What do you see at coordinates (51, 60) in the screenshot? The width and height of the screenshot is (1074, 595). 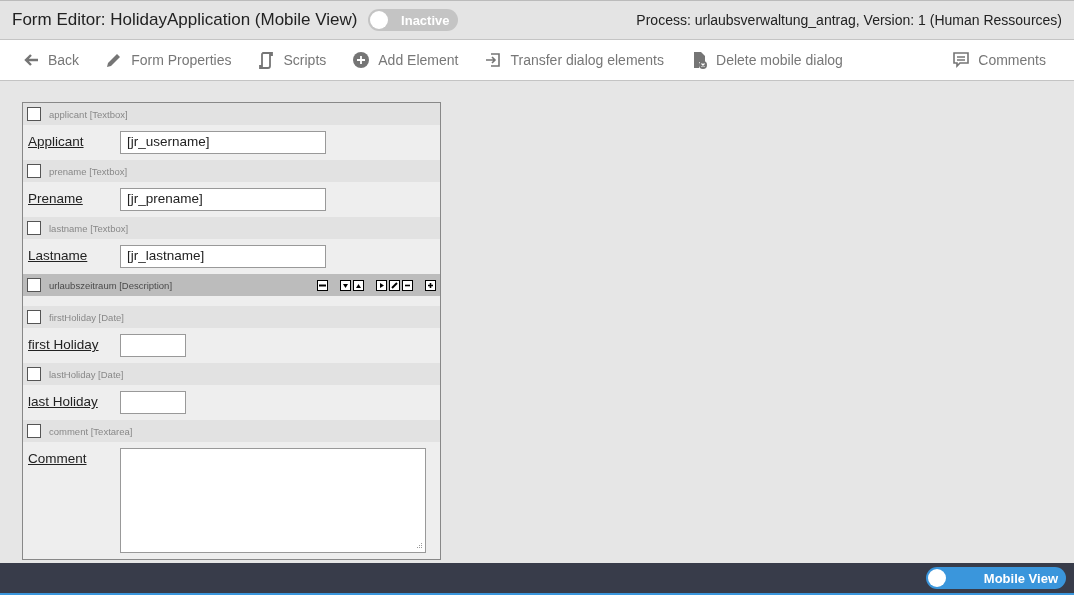 I see `toolbar-button: Back` at bounding box center [51, 60].